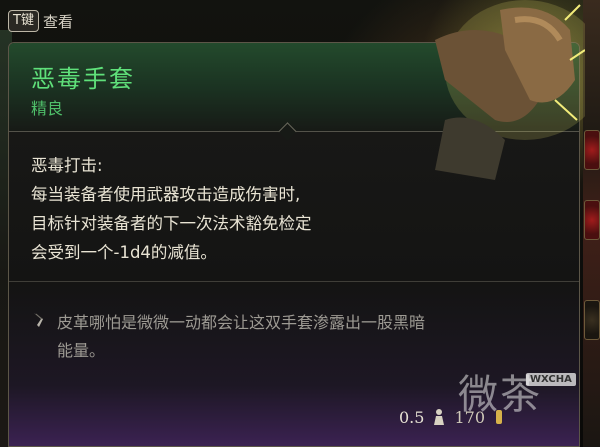 The width and height of the screenshot is (600, 447). Describe the element at coordinates (412, 417) in the screenshot. I see `item-weight: 0.5` at that location.